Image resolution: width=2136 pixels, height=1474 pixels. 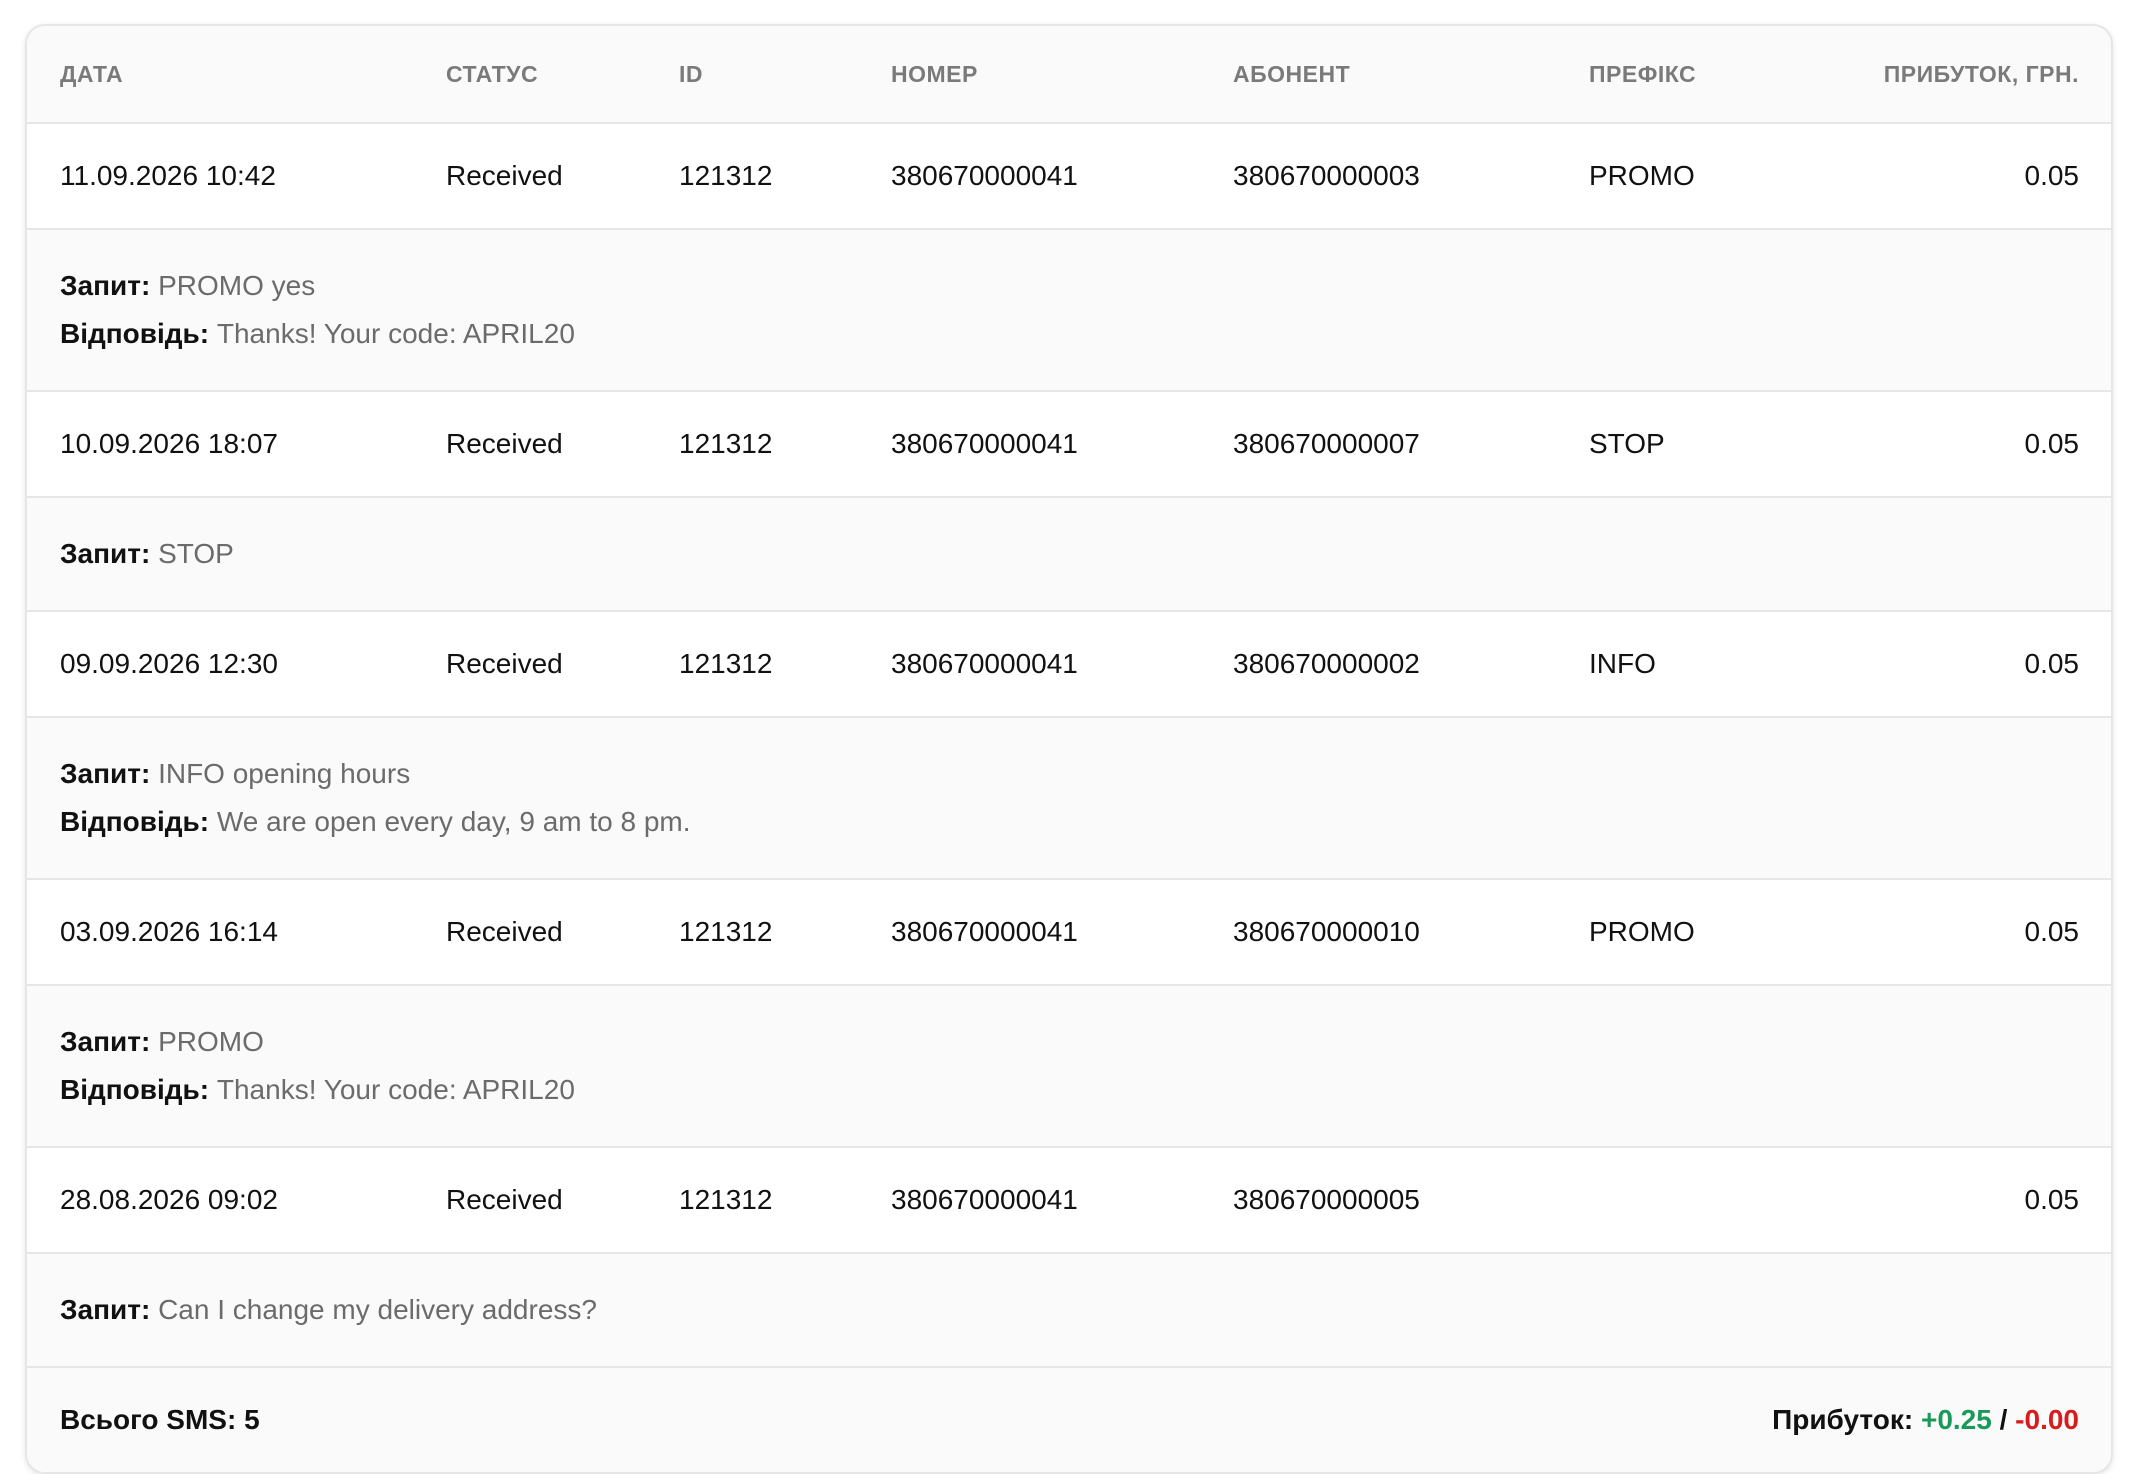 What do you see at coordinates (284, 773) in the screenshot?
I see `request-line-text: INFO opening hours` at bounding box center [284, 773].